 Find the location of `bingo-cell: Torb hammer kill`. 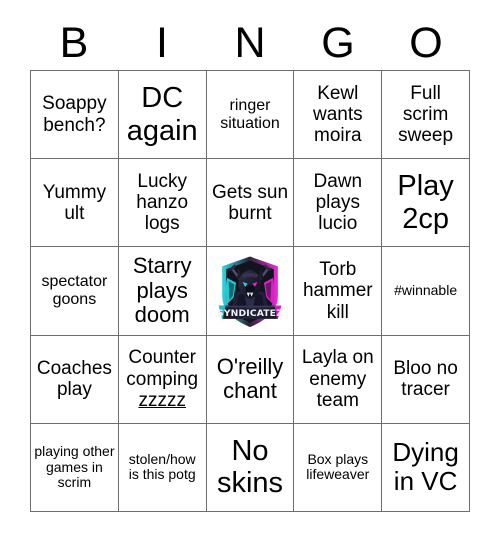

bingo-cell: Torb hammer kill is located at coordinates (338, 291).